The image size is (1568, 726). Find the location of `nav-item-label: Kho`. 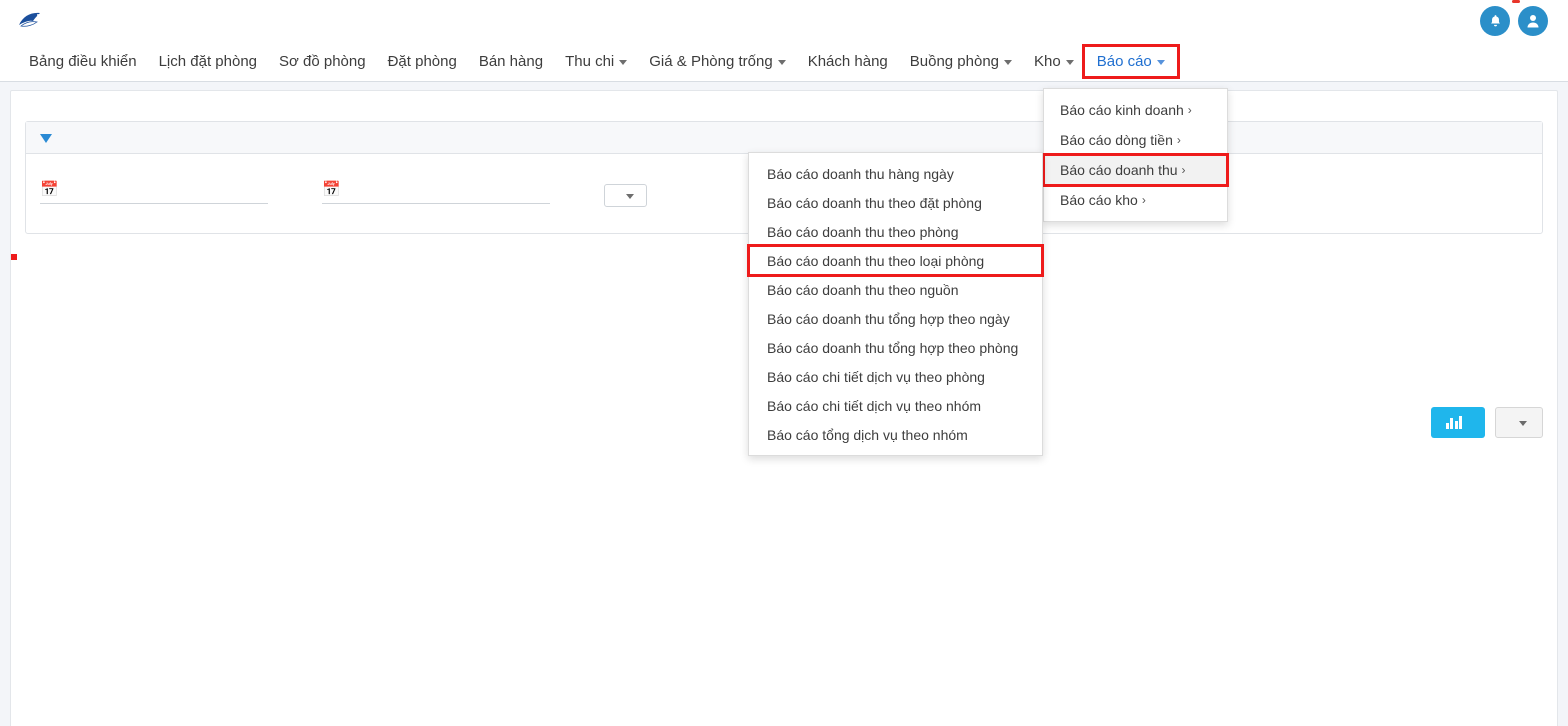

nav-item-label: Kho is located at coordinates (1047, 61).